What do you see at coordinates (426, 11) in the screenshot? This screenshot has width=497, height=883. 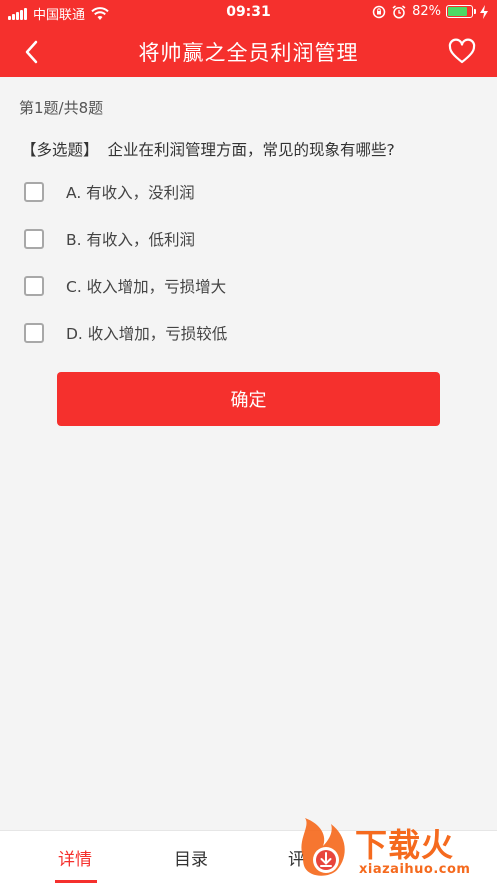 I see `battery-percent: 82%` at bounding box center [426, 11].